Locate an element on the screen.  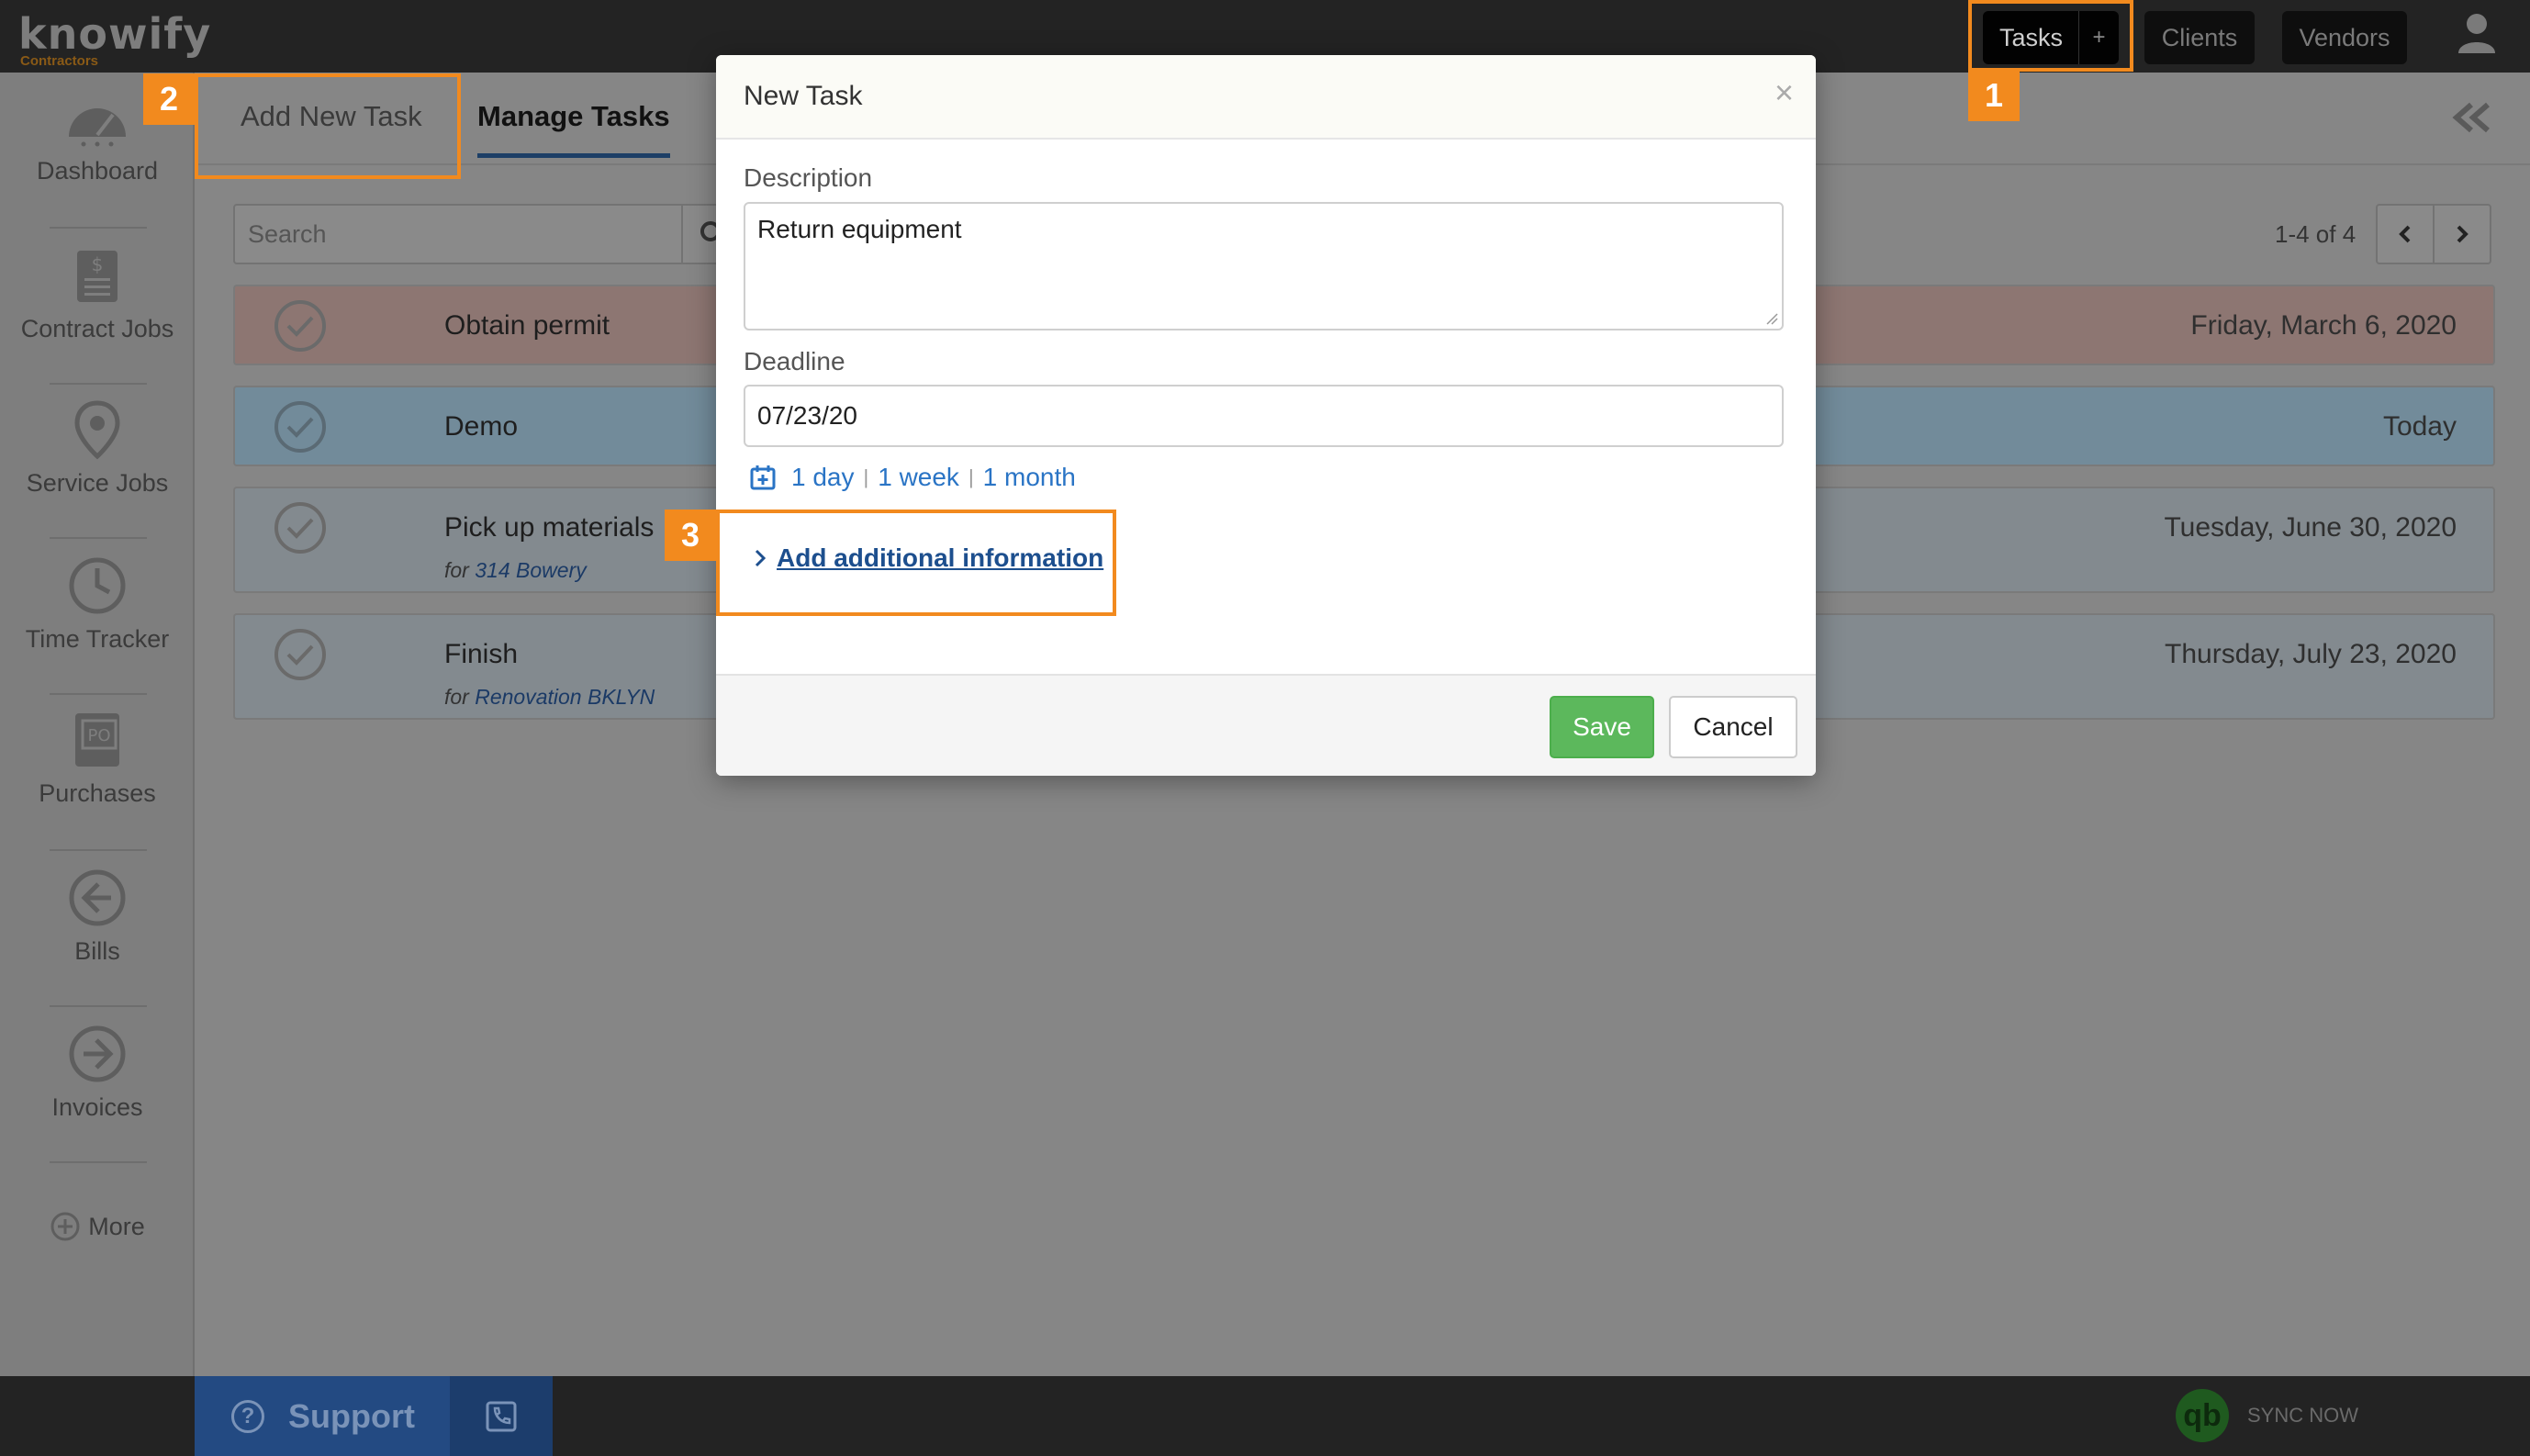
quickbooks-sync: qb SYNC NOW is located at coordinates (2267, 1415).